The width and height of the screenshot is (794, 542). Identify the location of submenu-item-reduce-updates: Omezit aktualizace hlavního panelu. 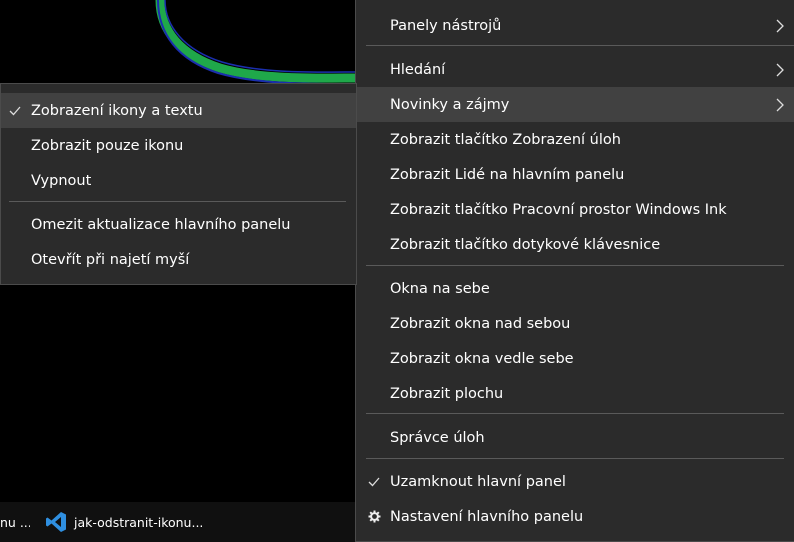
(178, 224).